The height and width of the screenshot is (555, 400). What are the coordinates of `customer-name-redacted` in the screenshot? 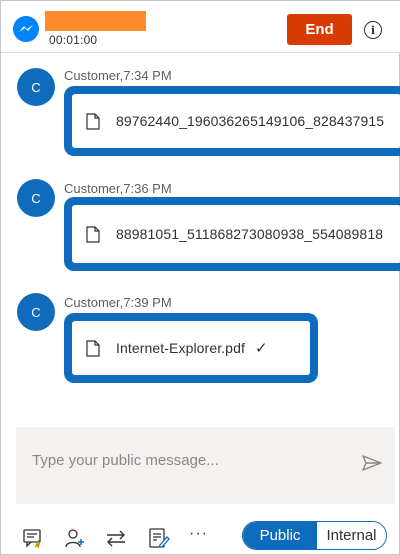 It's located at (95, 21).